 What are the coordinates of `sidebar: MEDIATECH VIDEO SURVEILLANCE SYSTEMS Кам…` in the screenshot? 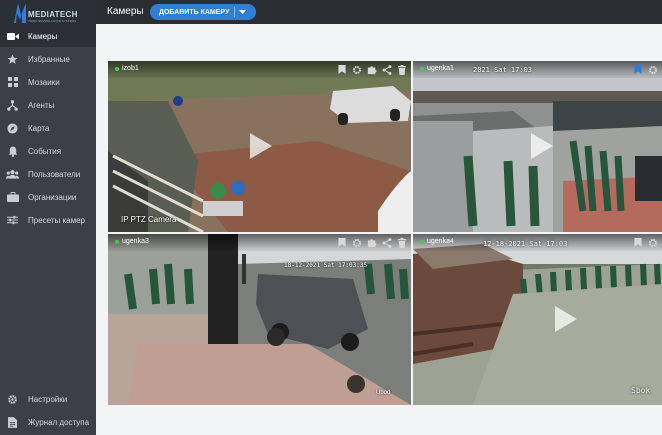 It's located at (48, 217).